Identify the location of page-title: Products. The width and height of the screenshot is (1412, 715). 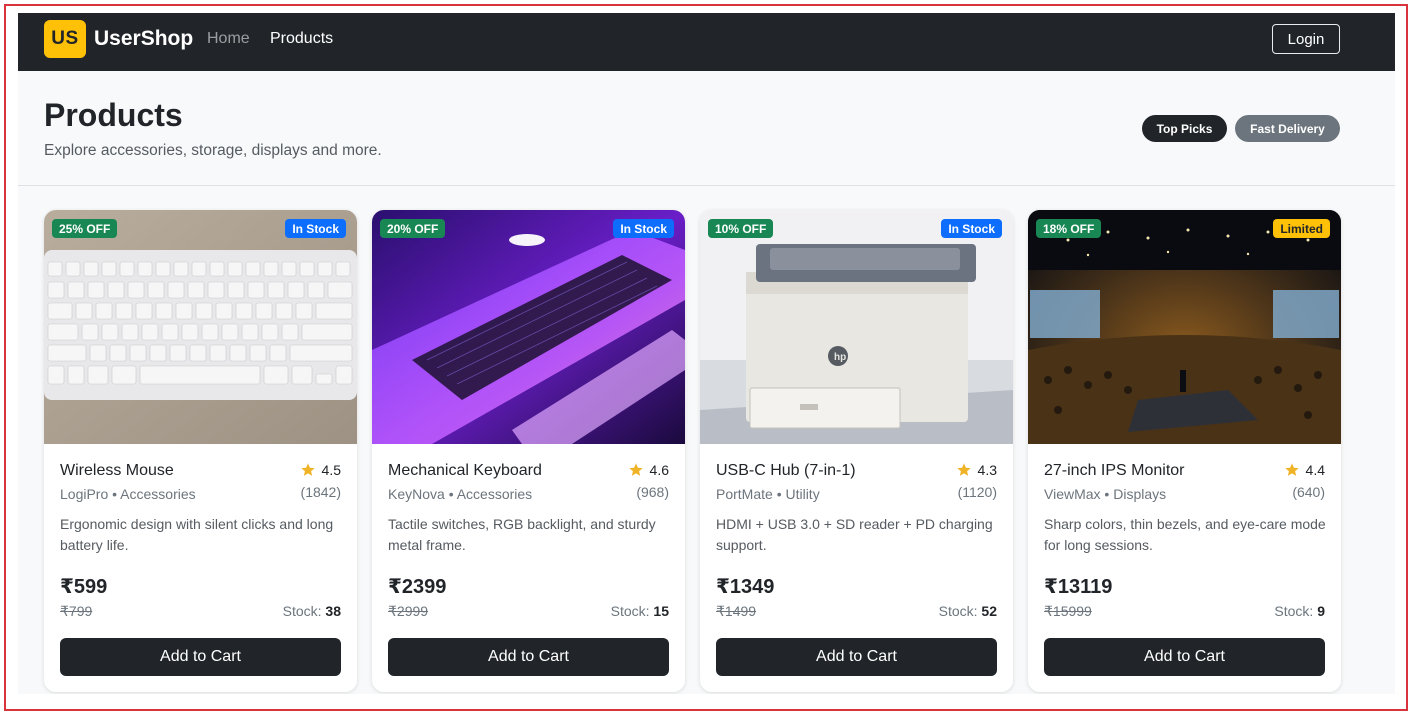
(113, 115).